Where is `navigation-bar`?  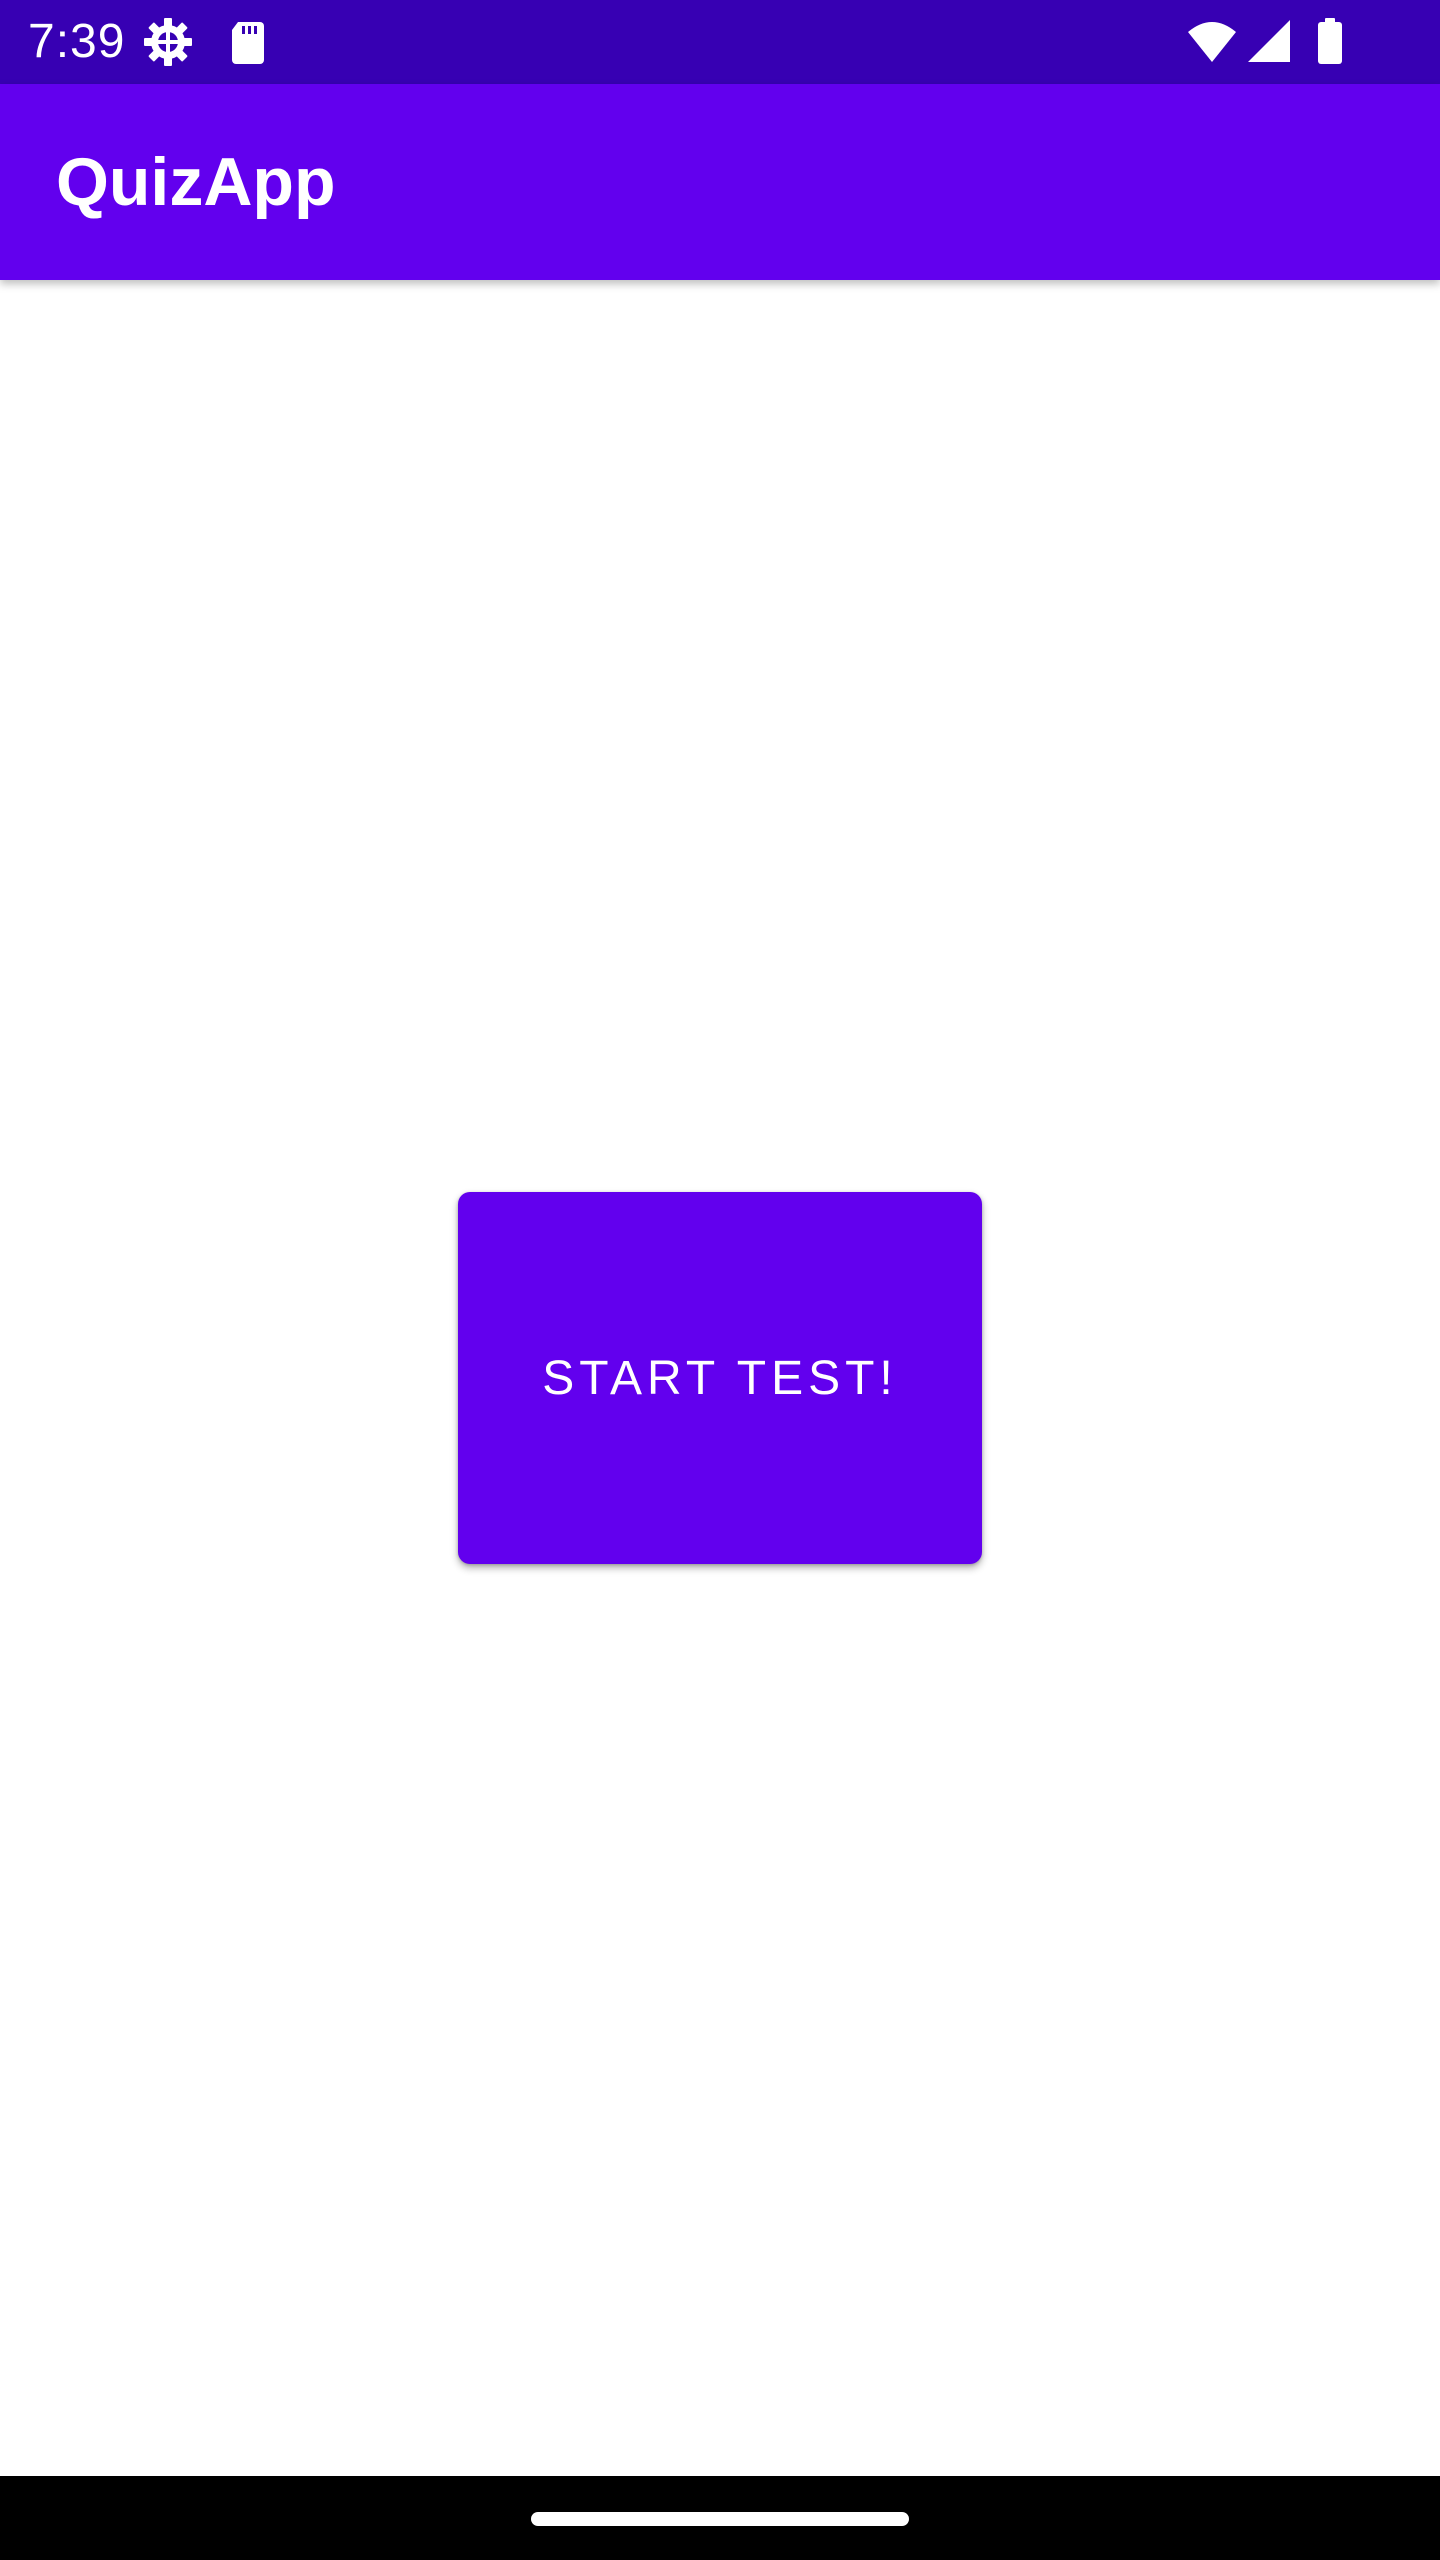
navigation-bar is located at coordinates (720, 2518).